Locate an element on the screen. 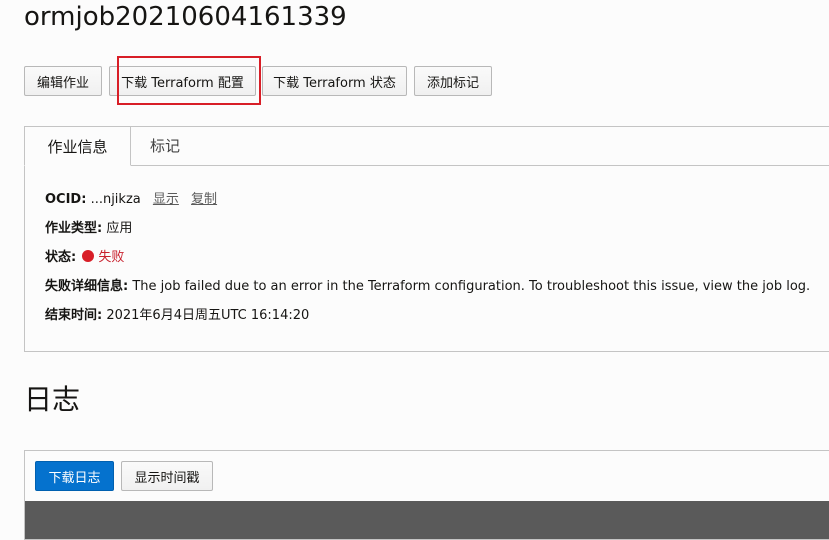 Image resolution: width=829 pixels, height=540 pixels. download-terraform-state-button: 下载 Terraform 状态 is located at coordinates (334, 81).